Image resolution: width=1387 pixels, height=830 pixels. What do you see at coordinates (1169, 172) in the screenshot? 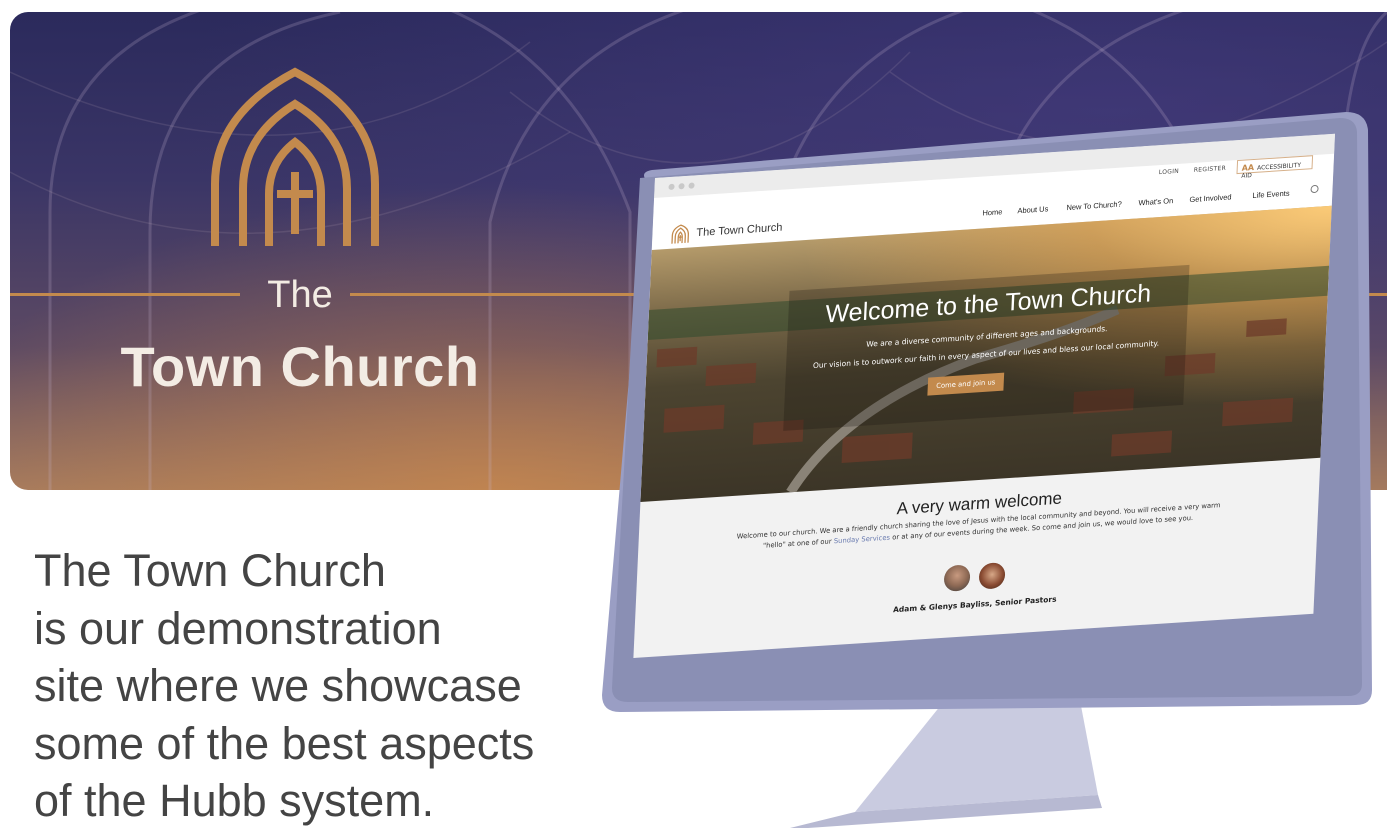
I see `login-link: LOGIN` at bounding box center [1169, 172].